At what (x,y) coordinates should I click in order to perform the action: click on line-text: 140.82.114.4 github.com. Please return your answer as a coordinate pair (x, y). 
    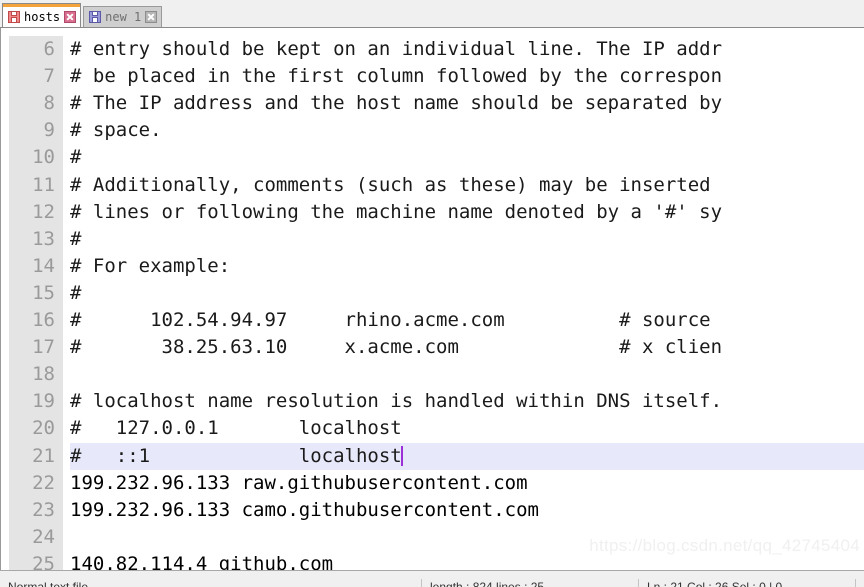
    Looking at the image, I should click on (202, 561).